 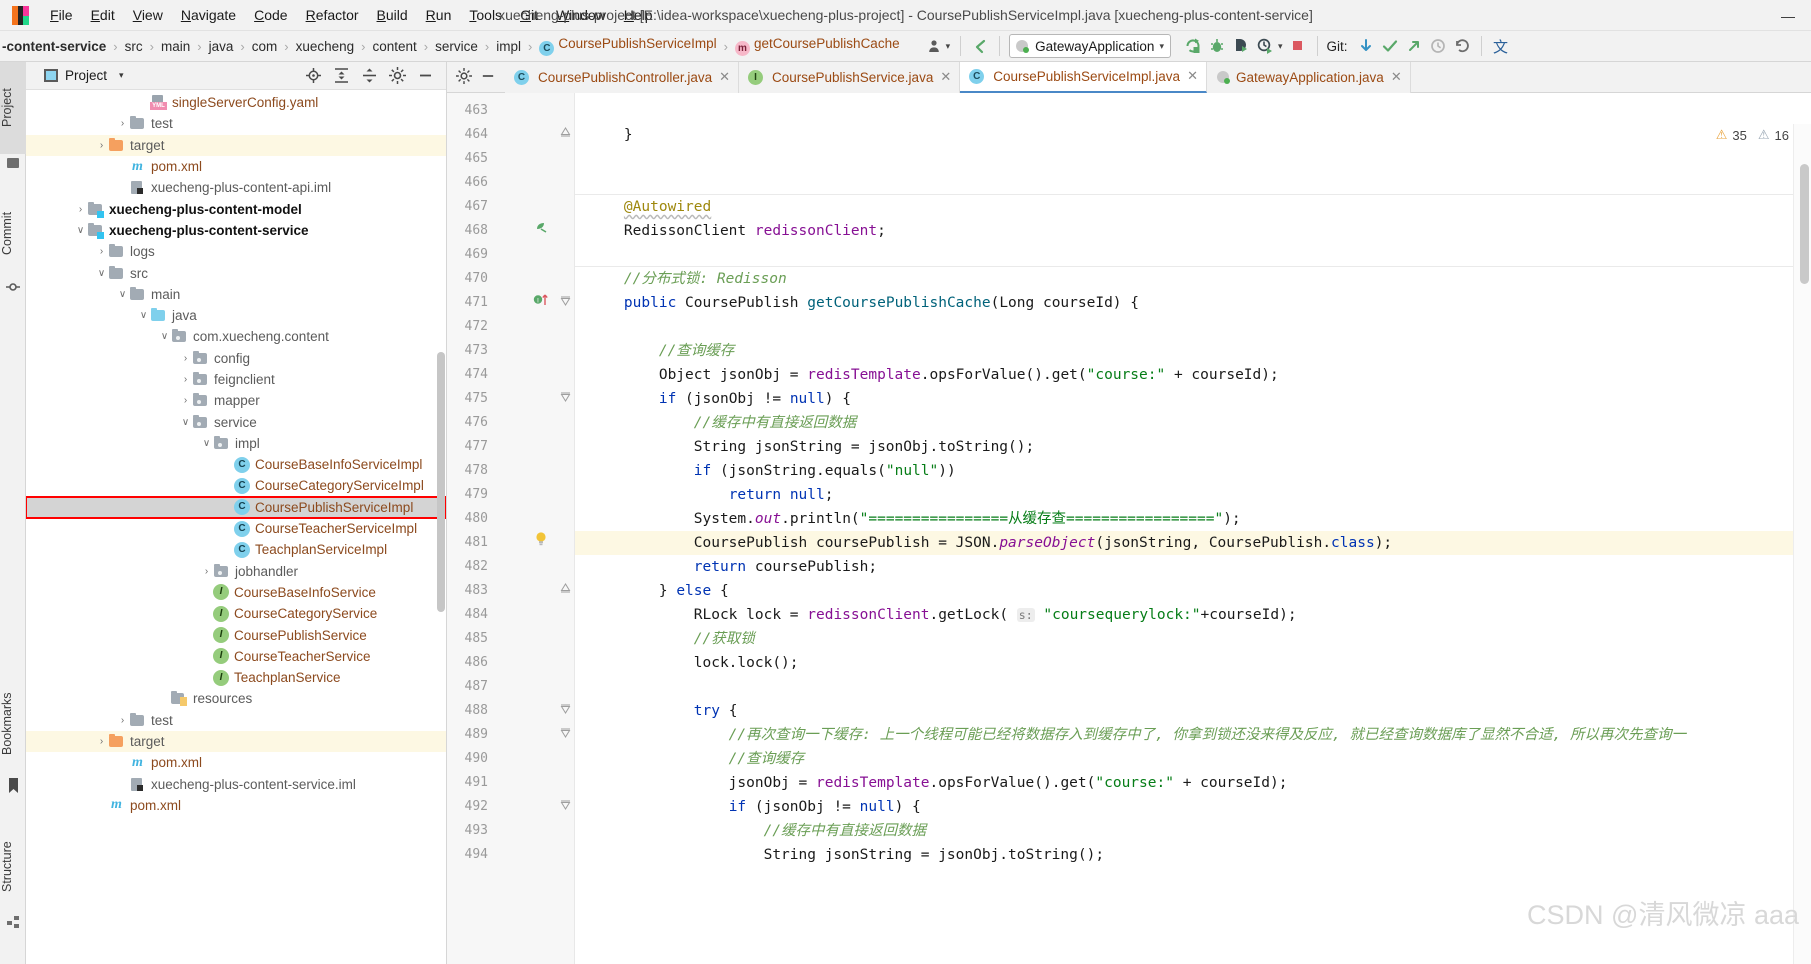 I want to click on chevron-down-icon: ▾, so click(x=121, y=75).